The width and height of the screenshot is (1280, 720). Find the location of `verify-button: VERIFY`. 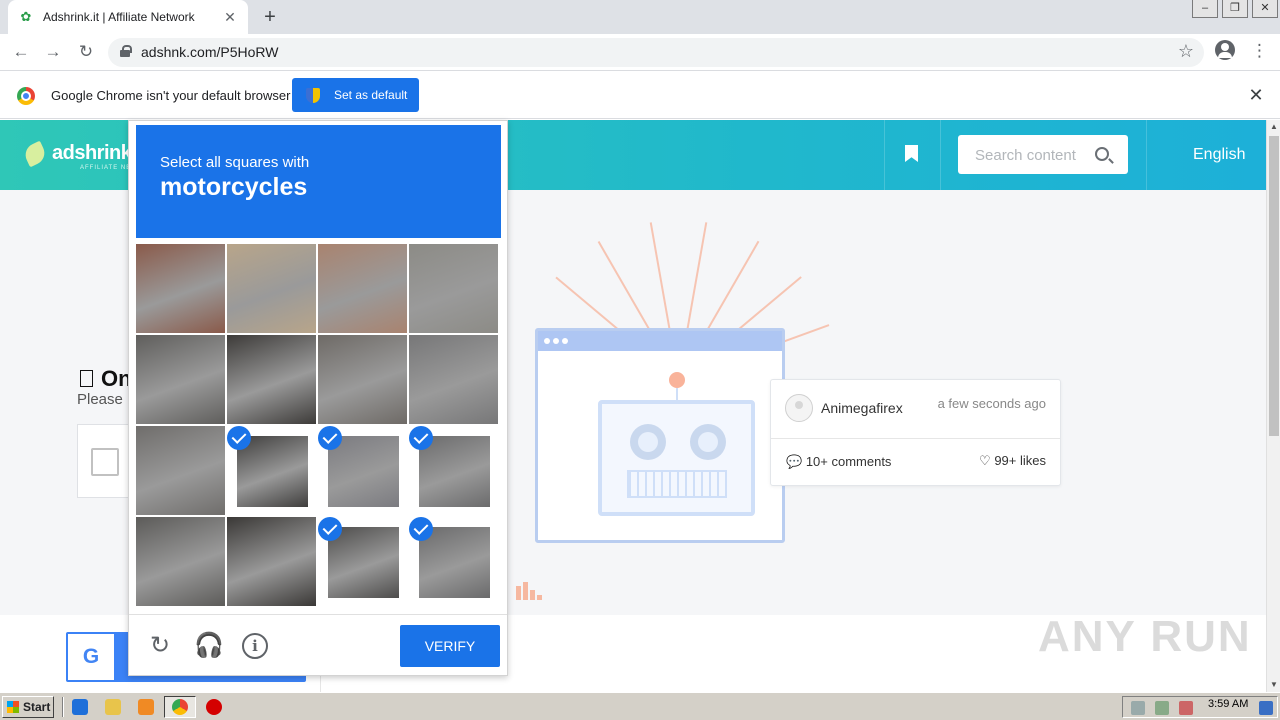

verify-button: VERIFY is located at coordinates (450, 646).